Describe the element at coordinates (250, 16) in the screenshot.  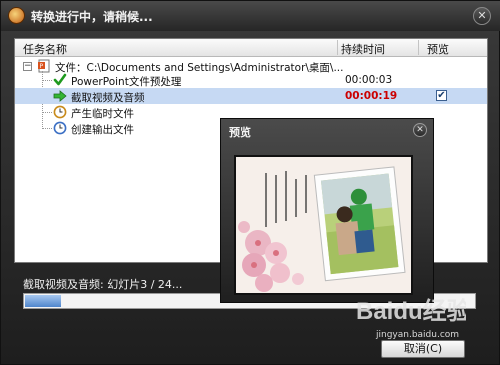
I see `title-bar: 转换进行中，请稍候... ✕` at that location.